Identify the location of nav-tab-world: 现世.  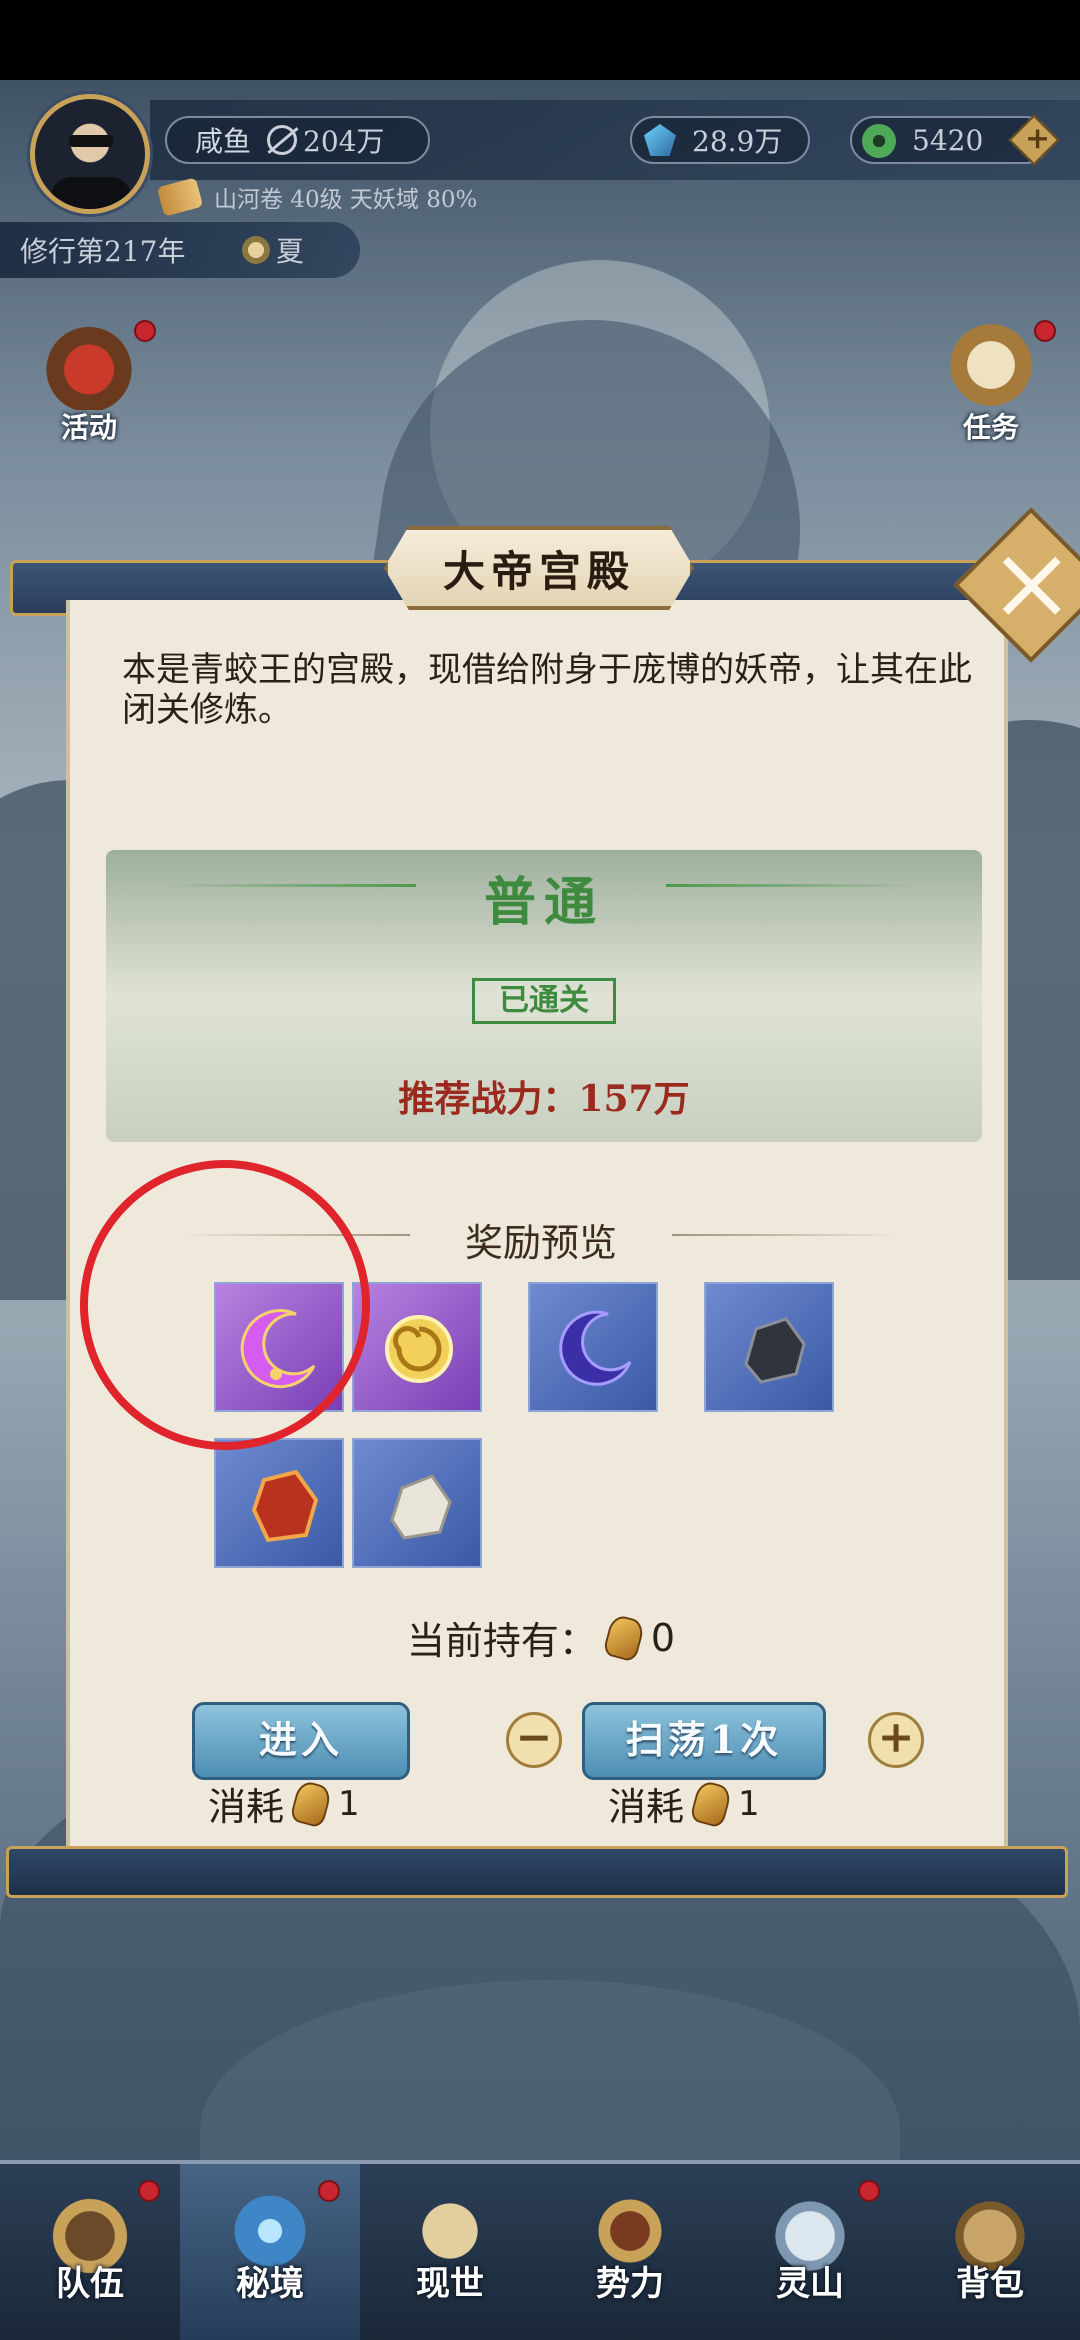
(450, 2252).